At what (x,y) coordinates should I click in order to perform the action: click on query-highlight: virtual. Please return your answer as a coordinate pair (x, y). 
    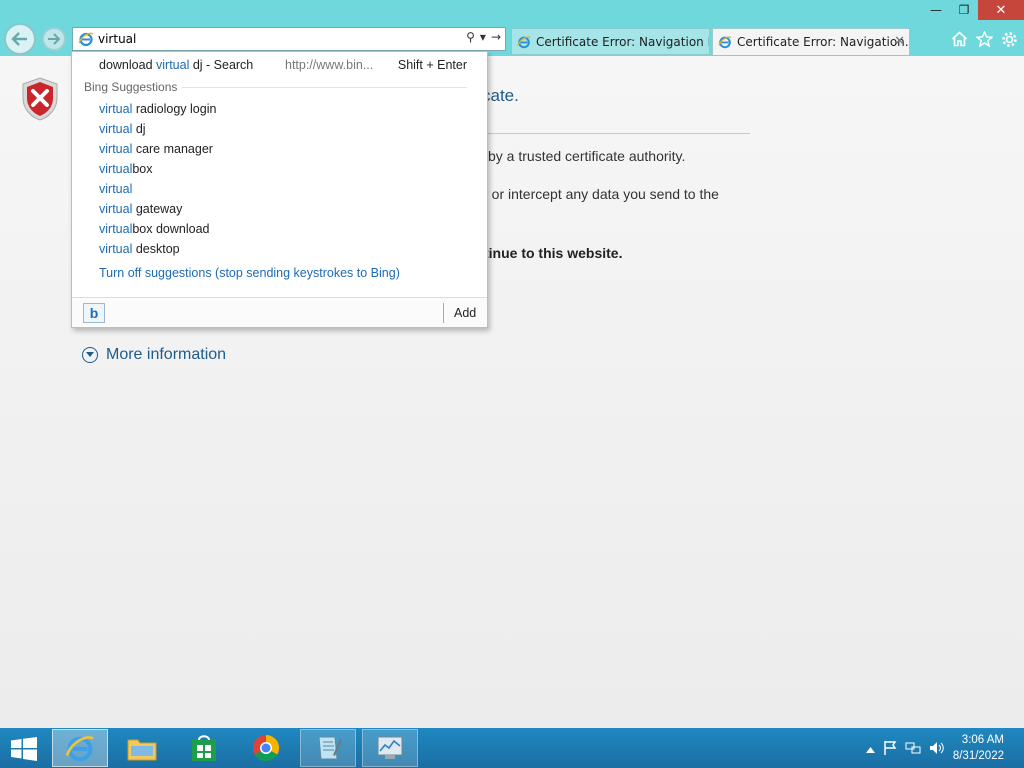
    Looking at the image, I should click on (173, 65).